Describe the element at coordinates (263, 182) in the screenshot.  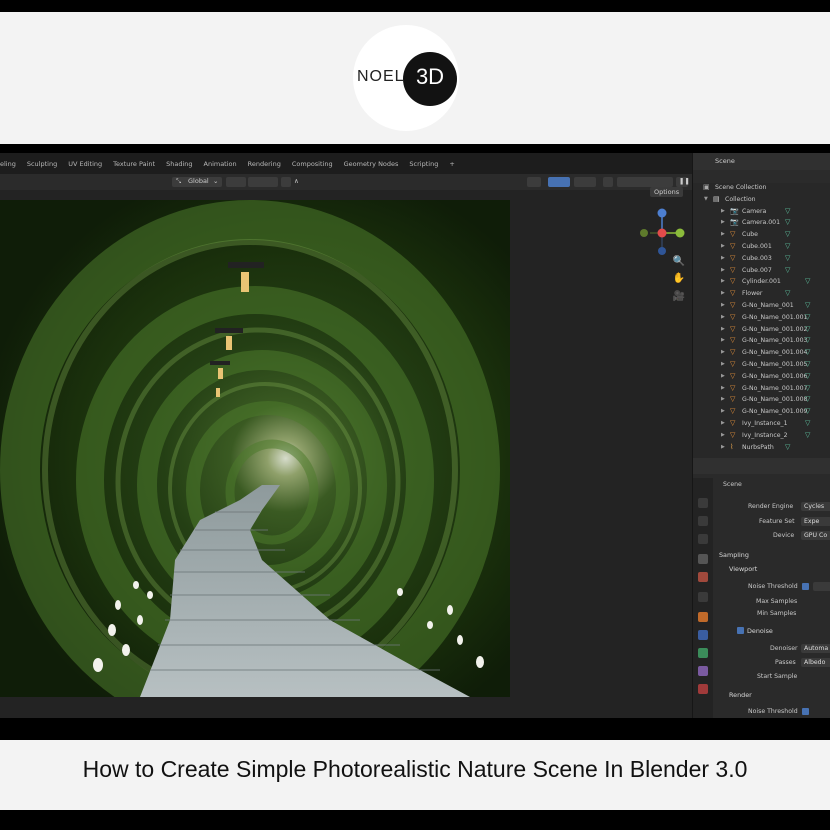
I see `snap-button` at that location.